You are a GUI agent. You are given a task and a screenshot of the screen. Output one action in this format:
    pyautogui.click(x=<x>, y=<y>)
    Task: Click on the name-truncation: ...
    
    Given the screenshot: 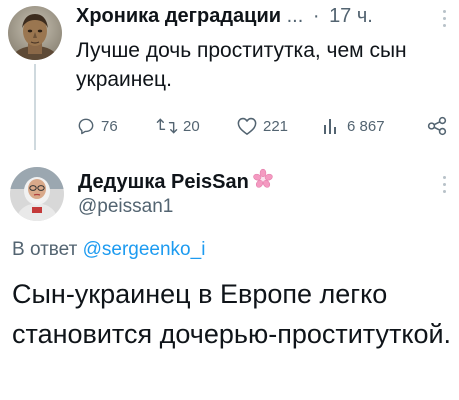 What is the action you would take?
    pyautogui.click(x=295, y=16)
    